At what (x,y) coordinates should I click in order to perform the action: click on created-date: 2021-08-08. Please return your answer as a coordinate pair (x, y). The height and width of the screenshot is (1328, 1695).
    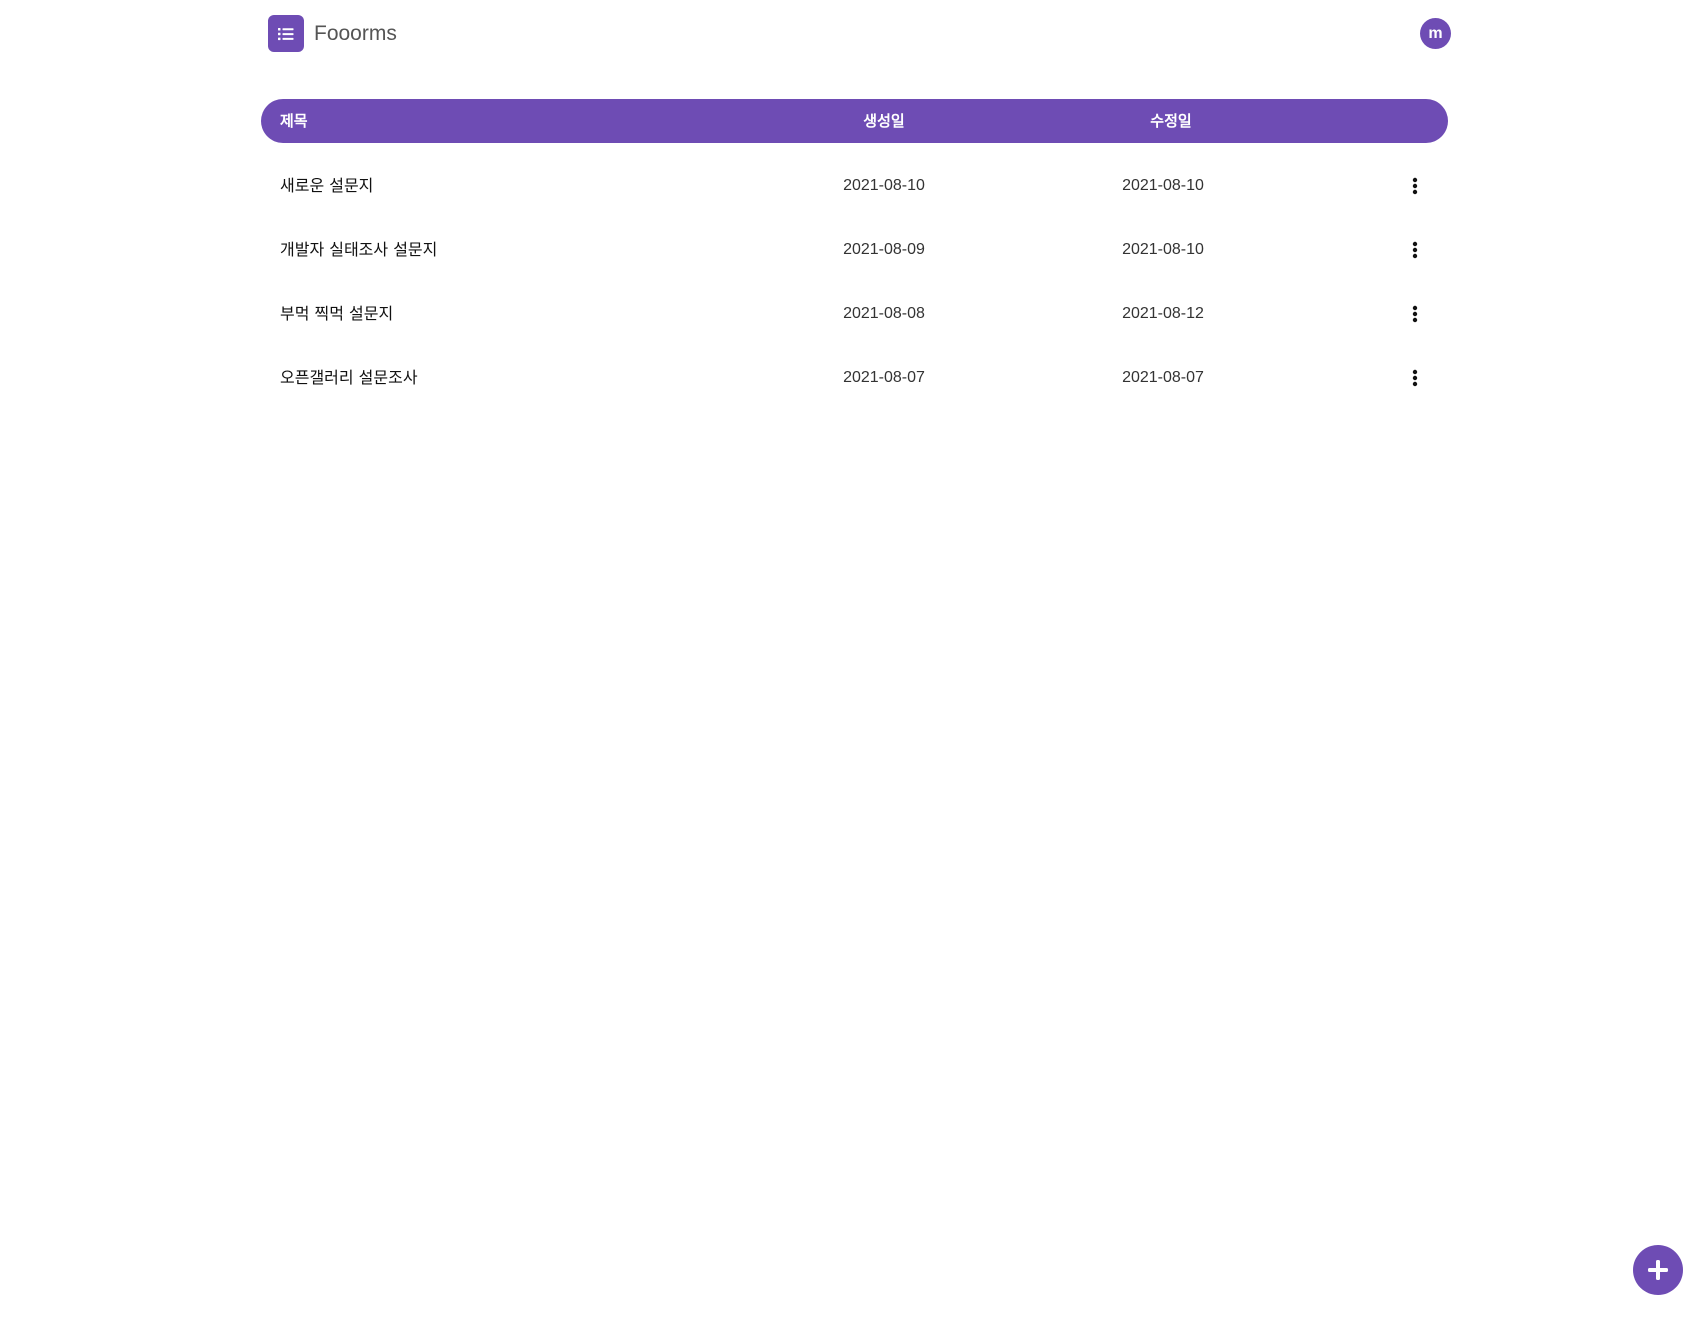
    Looking at the image, I should click on (884, 313).